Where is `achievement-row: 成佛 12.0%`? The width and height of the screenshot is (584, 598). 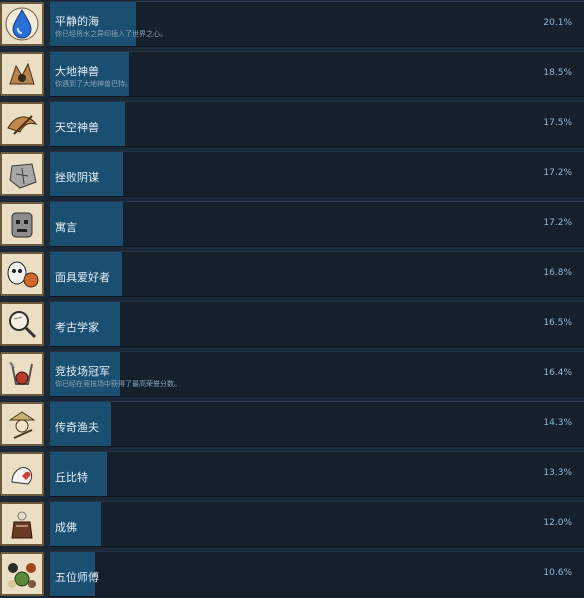
achievement-row: 成佛 12.0% is located at coordinates (292, 524).